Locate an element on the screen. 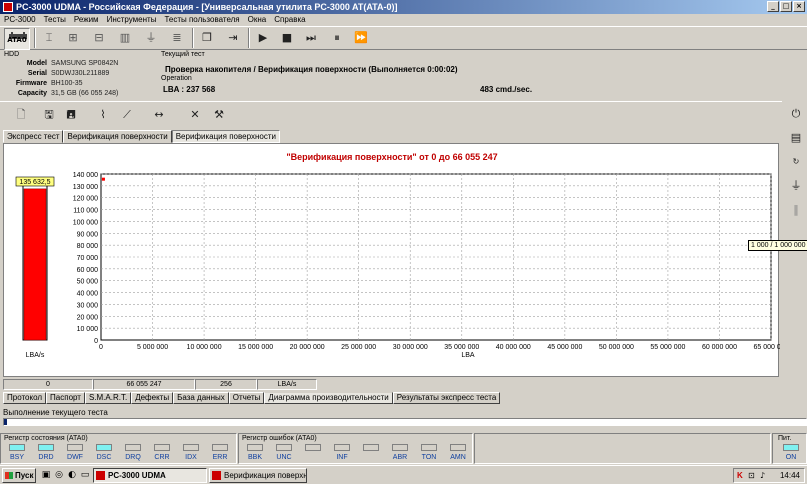 Image resolution: width=807 pixels, height=484 pixels. error-register-led-label: BBK is located at coordinates (254, 457).